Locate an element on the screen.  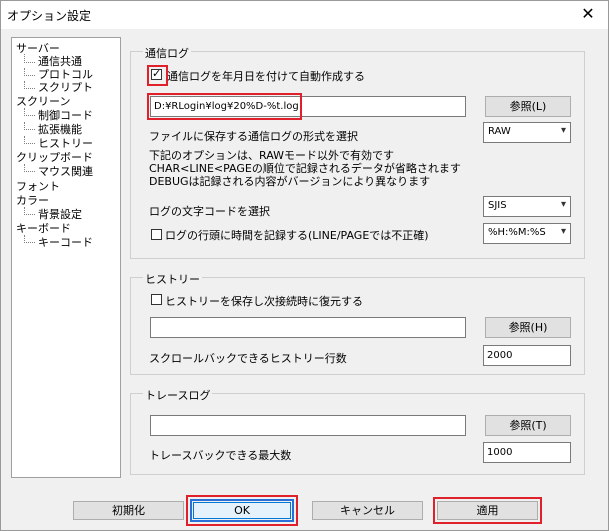
time-format-select: %H:%M:%S ▾ is located at coordinates (527, 233).